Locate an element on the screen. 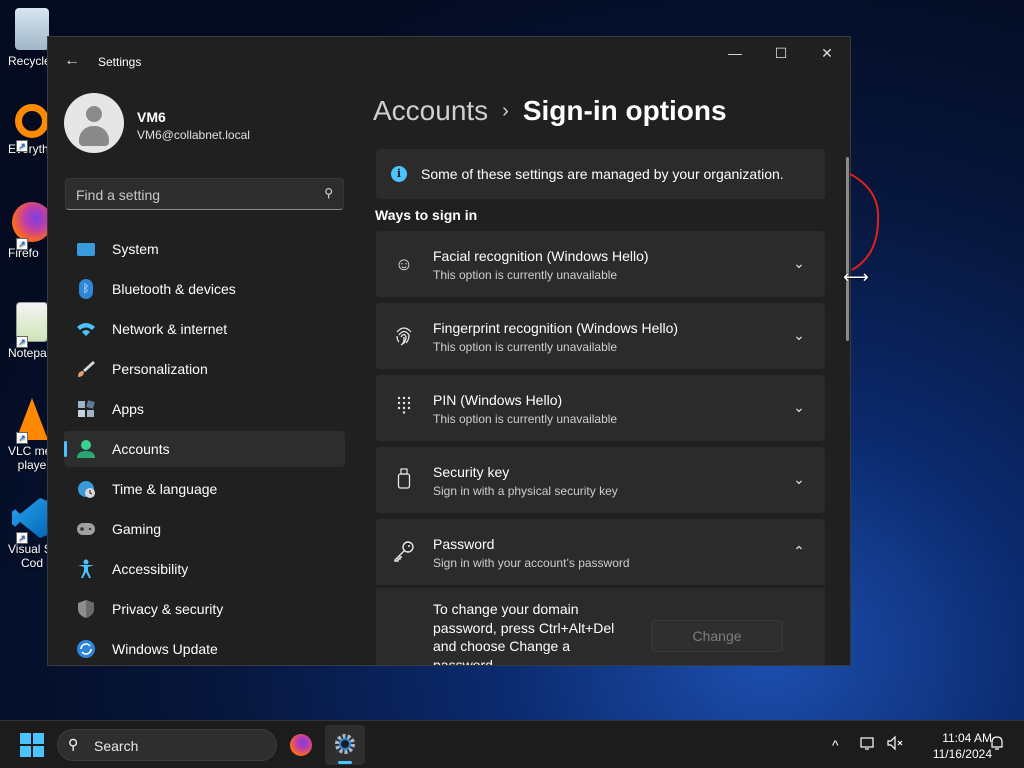 This screenshot has height=768, width=1024. search-input is located at coordinates (191, 195).